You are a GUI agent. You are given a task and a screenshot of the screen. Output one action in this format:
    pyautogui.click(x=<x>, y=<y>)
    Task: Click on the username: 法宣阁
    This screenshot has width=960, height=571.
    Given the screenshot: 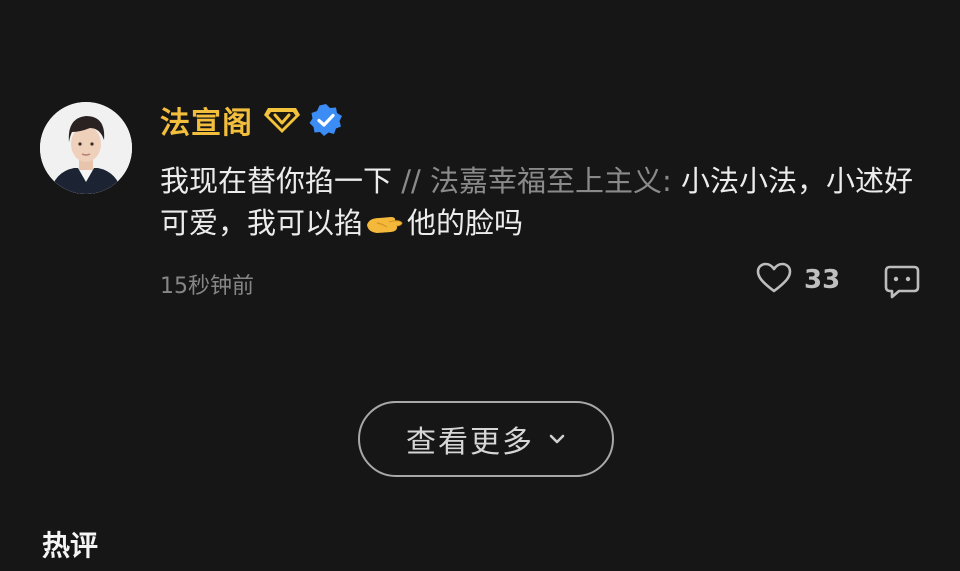 What is the action you would take?
    pyautogui.click(x=206, y=120)
    